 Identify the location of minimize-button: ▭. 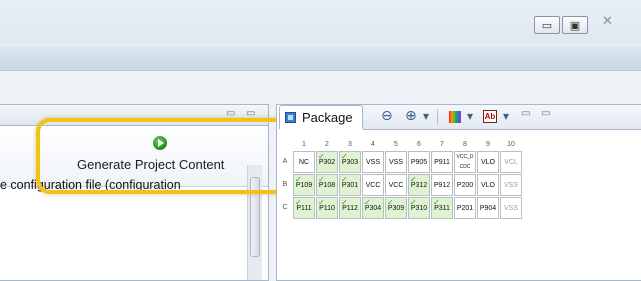
(547, 25).